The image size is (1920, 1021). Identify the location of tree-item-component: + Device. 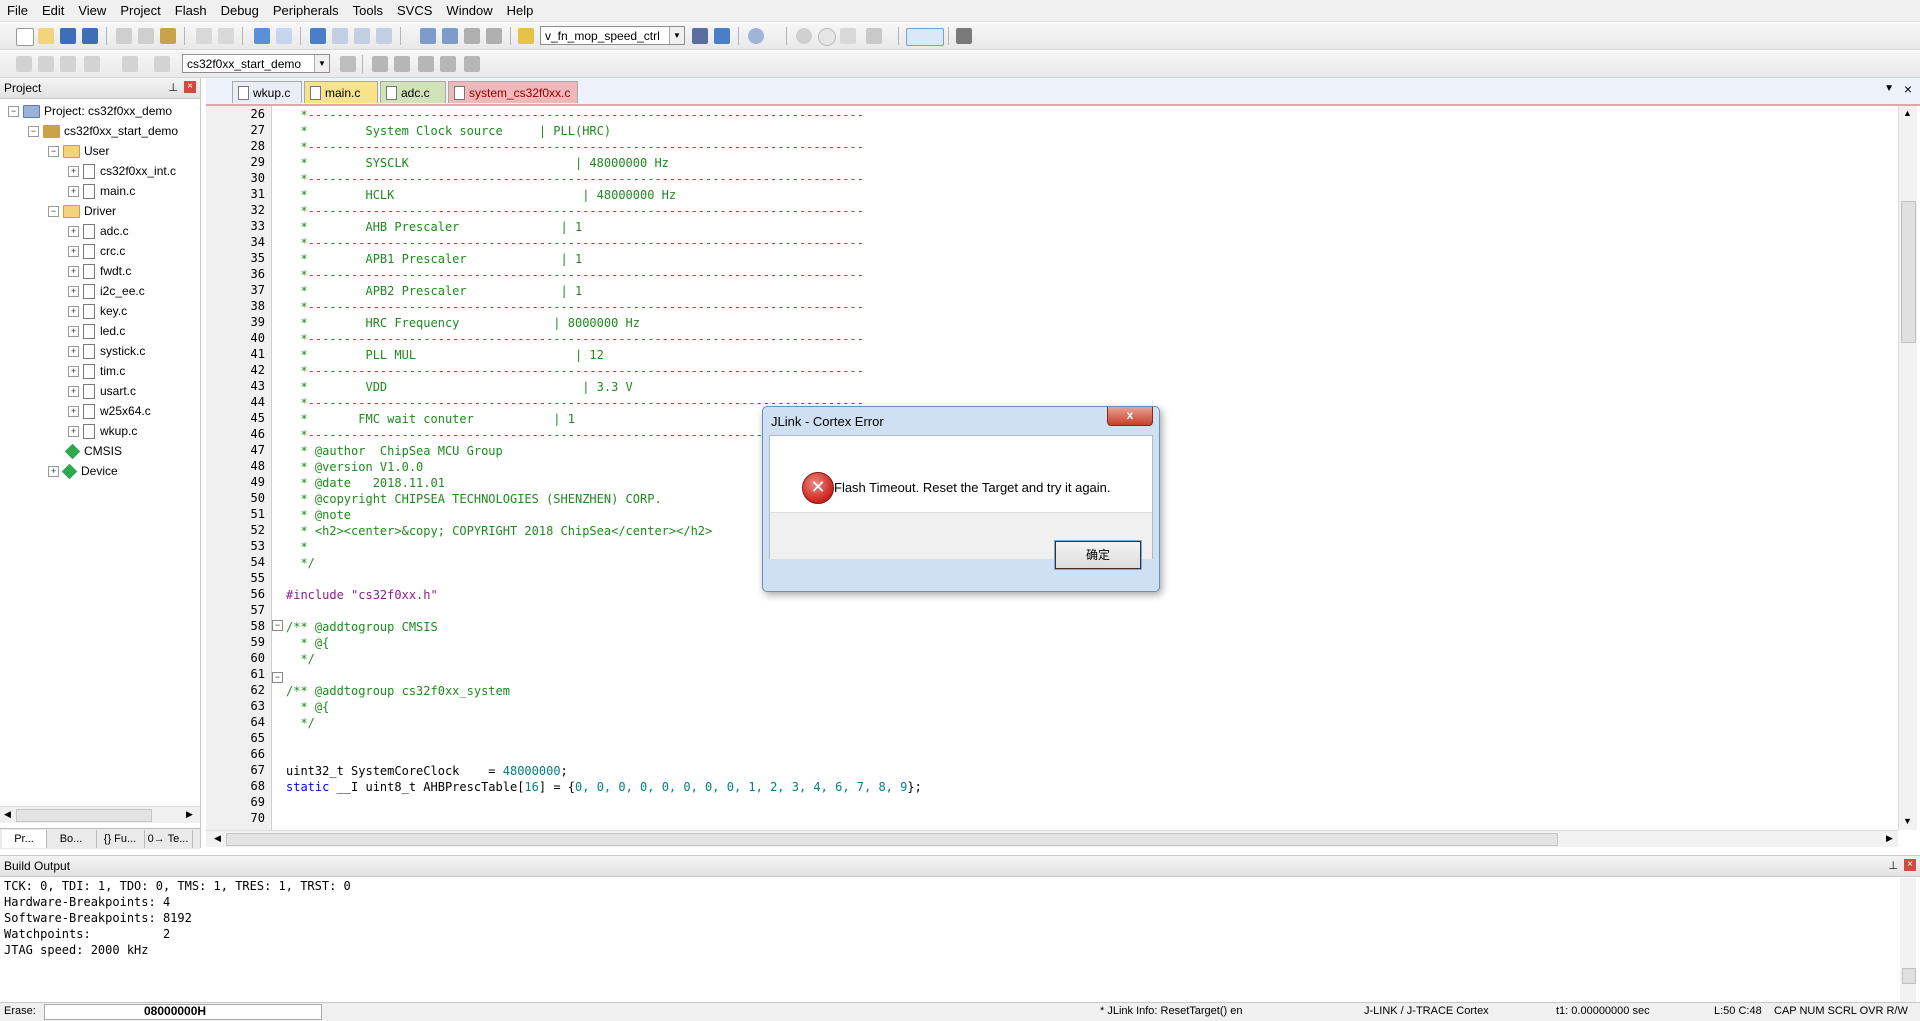
(83, 471).